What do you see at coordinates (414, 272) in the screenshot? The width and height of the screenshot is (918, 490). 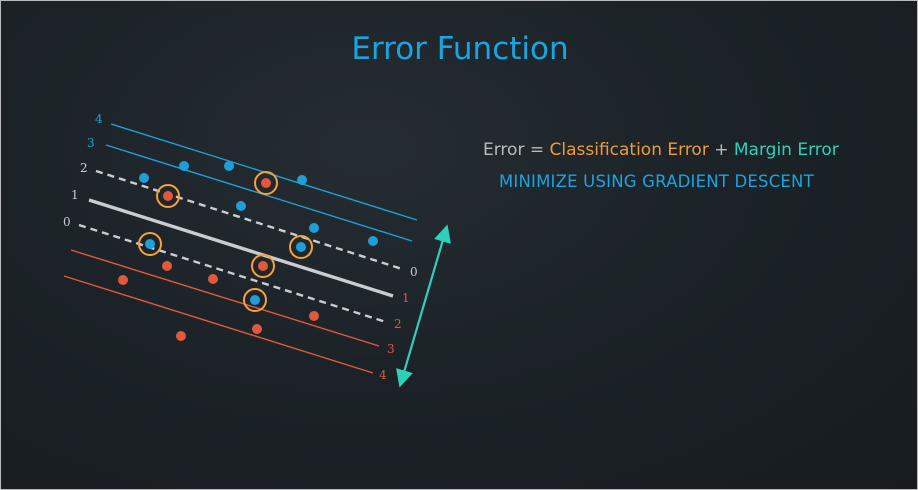 I see `right-label-0: 0` at bounding box center [414, 272].